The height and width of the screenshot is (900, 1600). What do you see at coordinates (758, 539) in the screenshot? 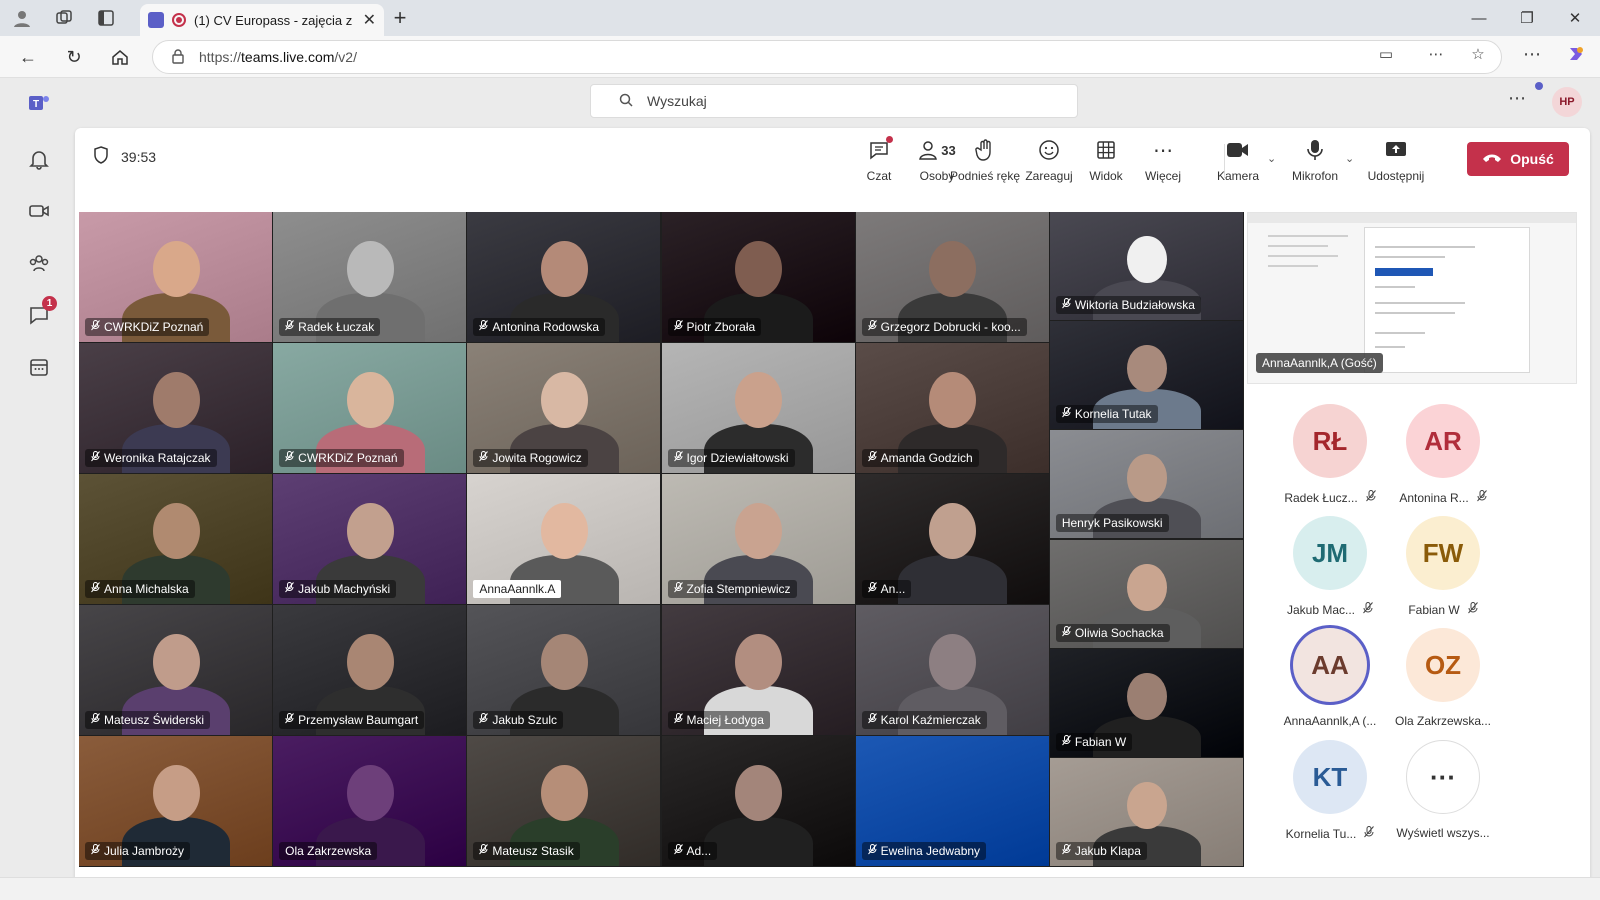
I see `video-tile: Zofia Stempniewicz` at bounding box center [758, 539].